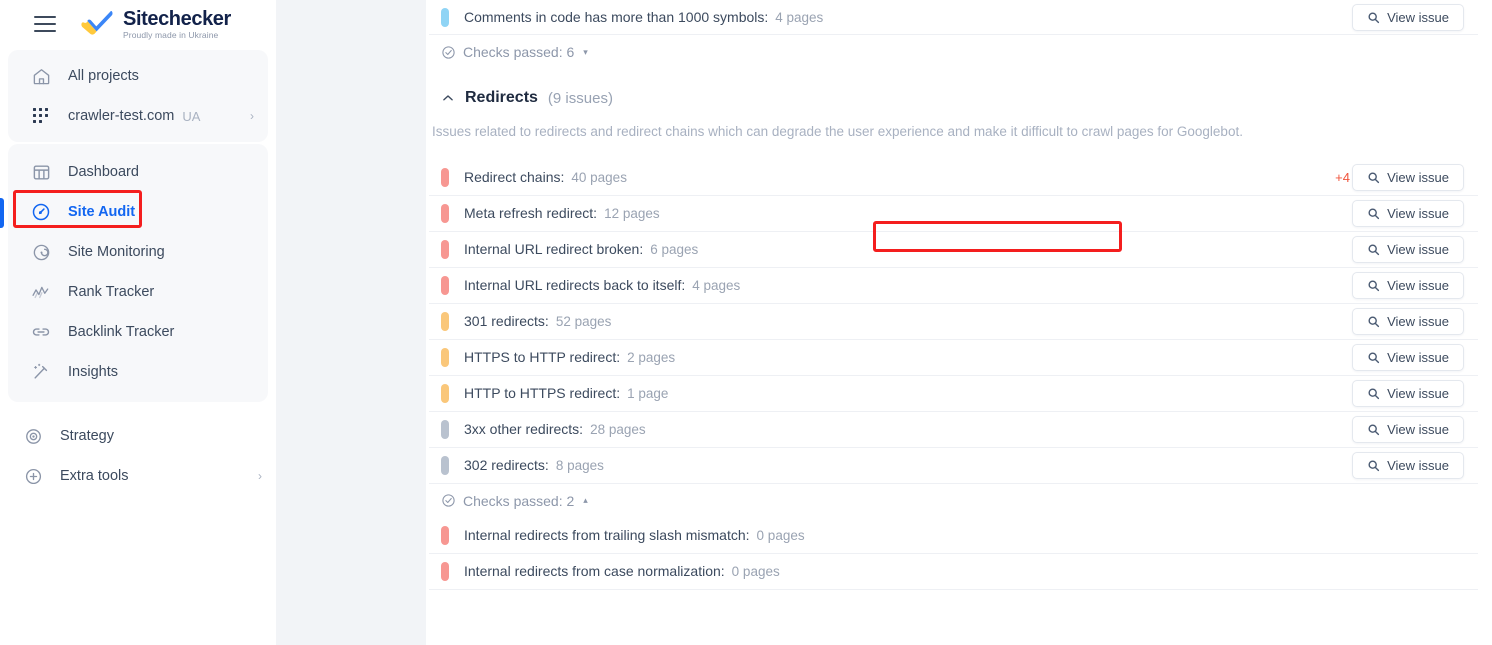 This screenshot has width=1492, height=645. Describe the element at coordinates (45, 24) in the screenshot. I see `hamburger-icon` at that location.